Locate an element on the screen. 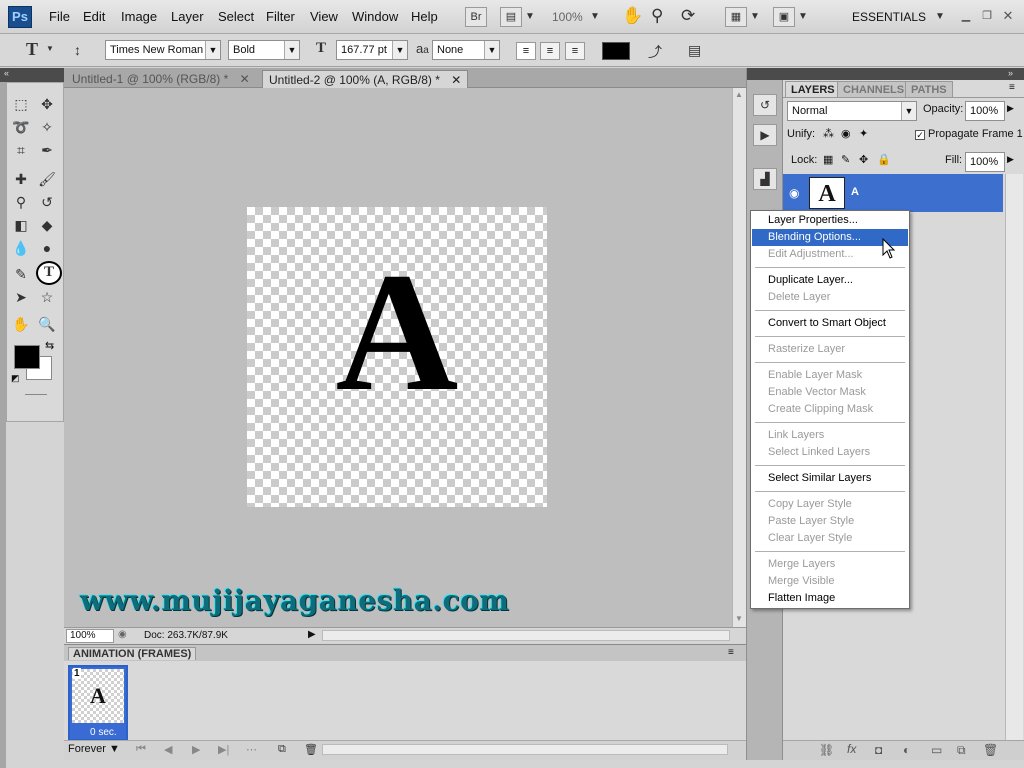 The height and width of the screenshot is (768, 1024). zoom-level: 100% is located at coordinates (567, 17).